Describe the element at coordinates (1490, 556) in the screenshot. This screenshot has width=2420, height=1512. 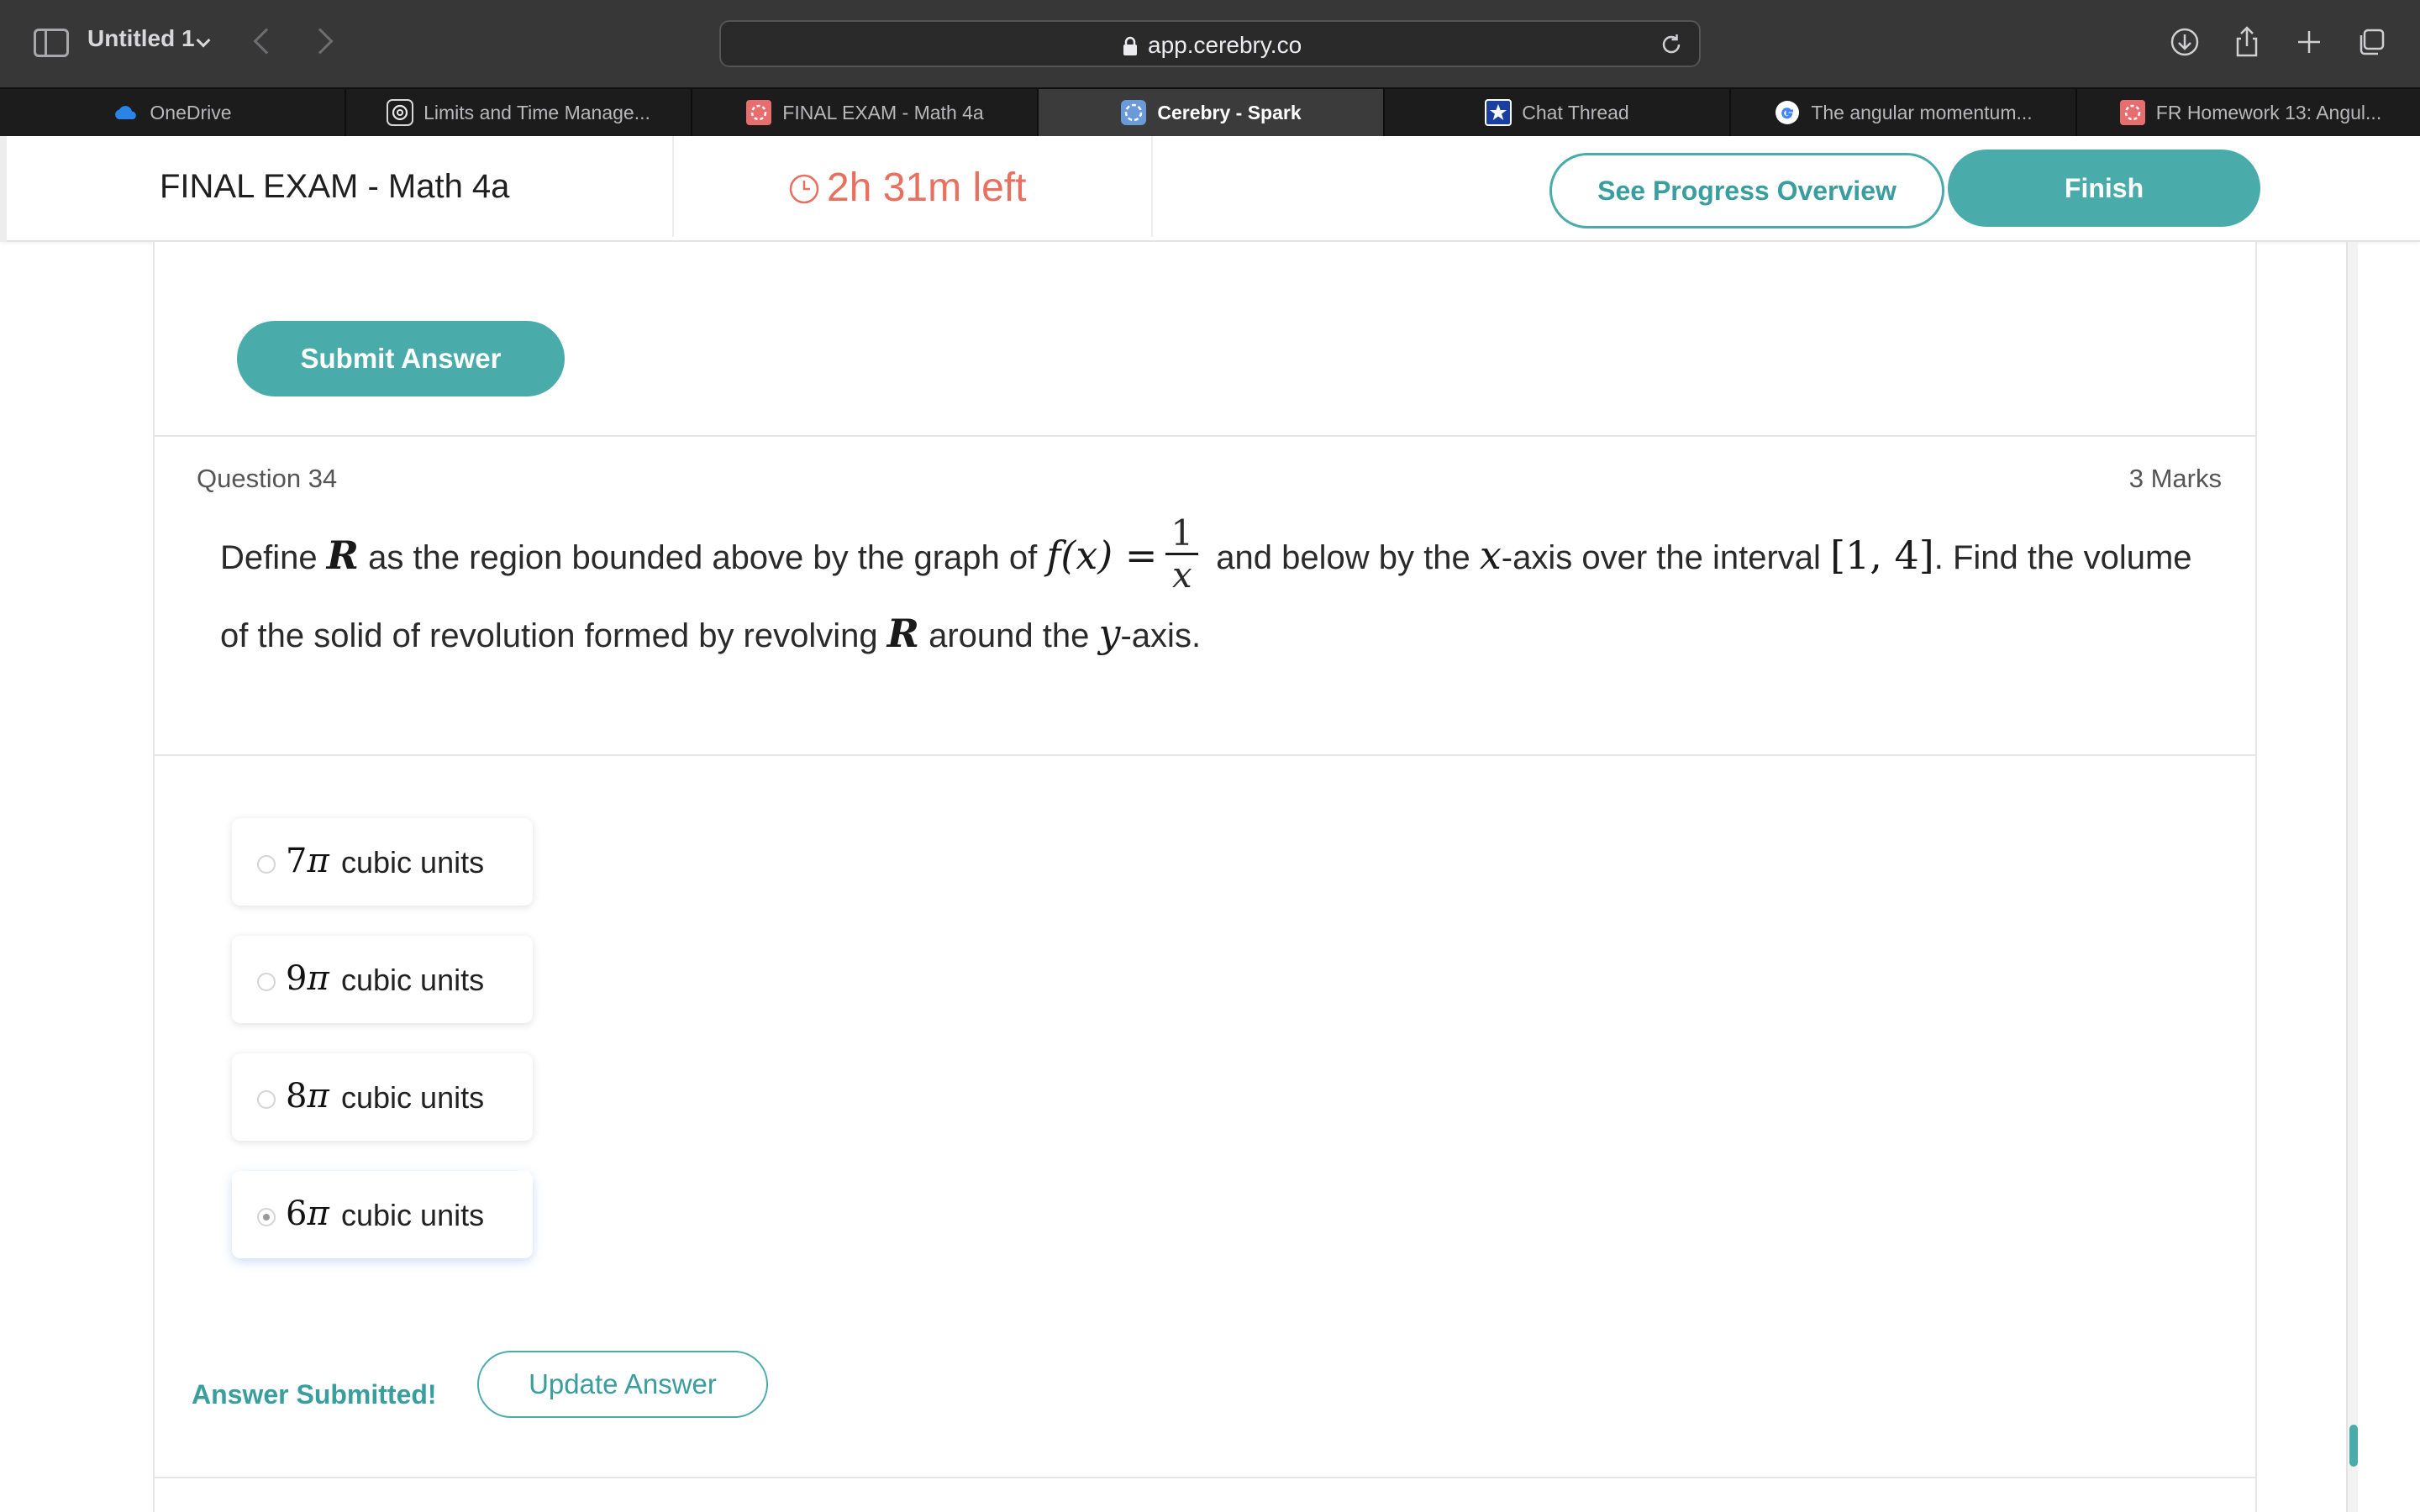
I see `math-var-x: x` at that location.